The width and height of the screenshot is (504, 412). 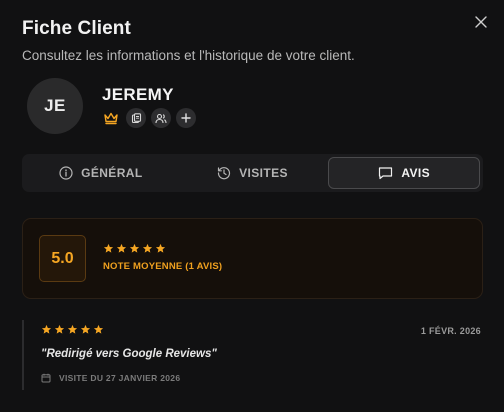 What do you see at coordinates (450, 331) in the screenshot?
I see `review-date: 1 FÉVR. 2026` at bounding box center [450, 331].